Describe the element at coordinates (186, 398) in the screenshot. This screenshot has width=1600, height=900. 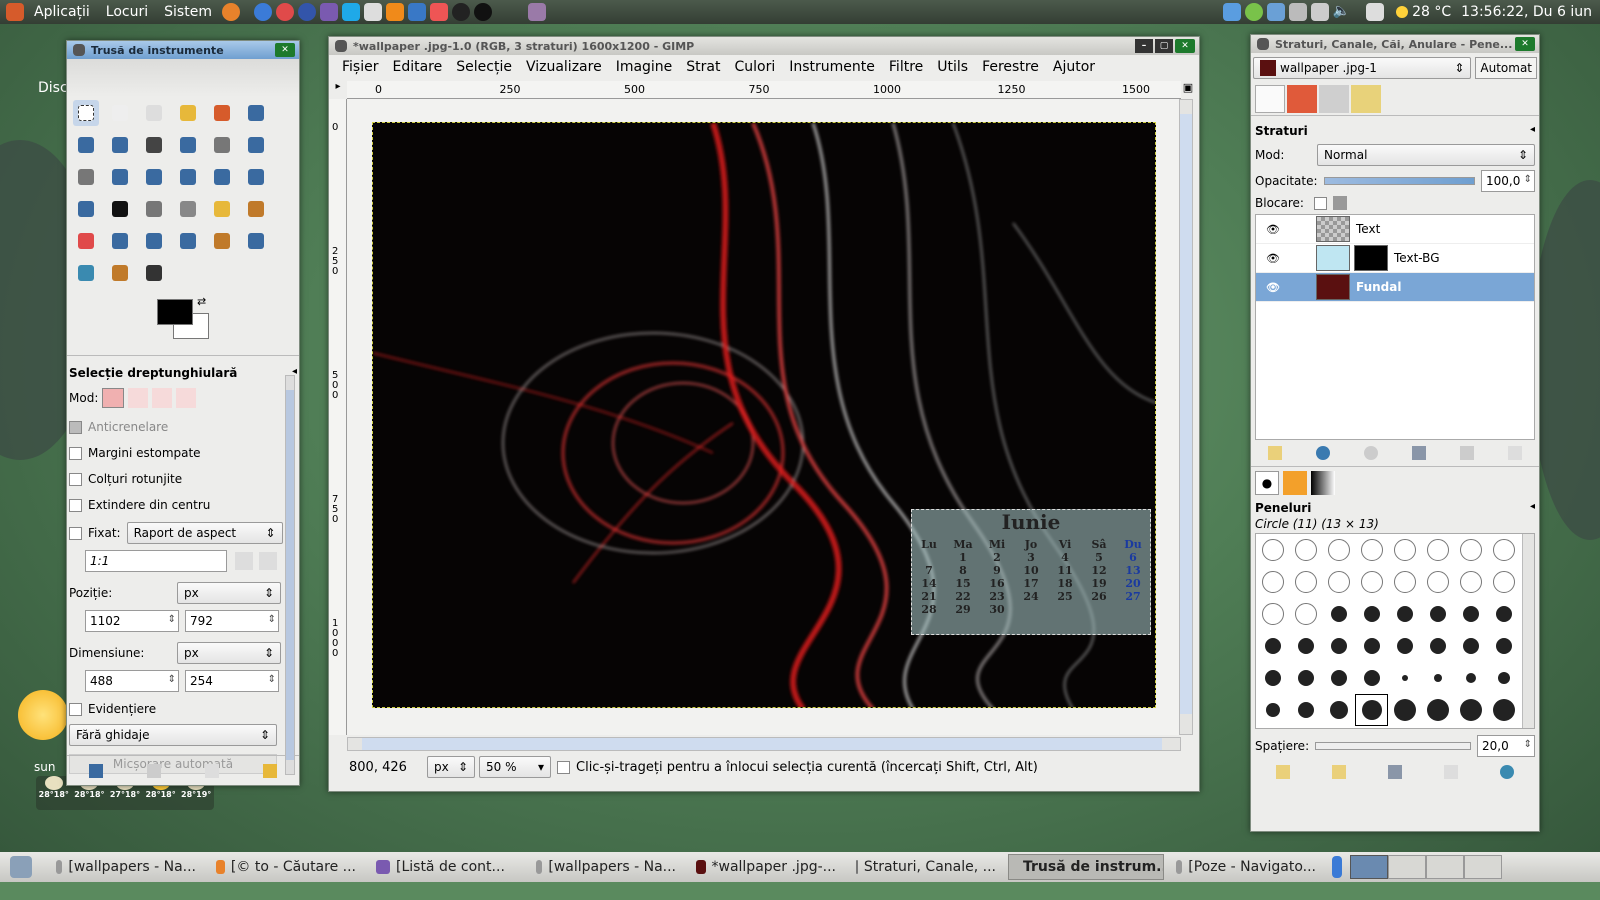
I see `mode-intersect-button` at that location.